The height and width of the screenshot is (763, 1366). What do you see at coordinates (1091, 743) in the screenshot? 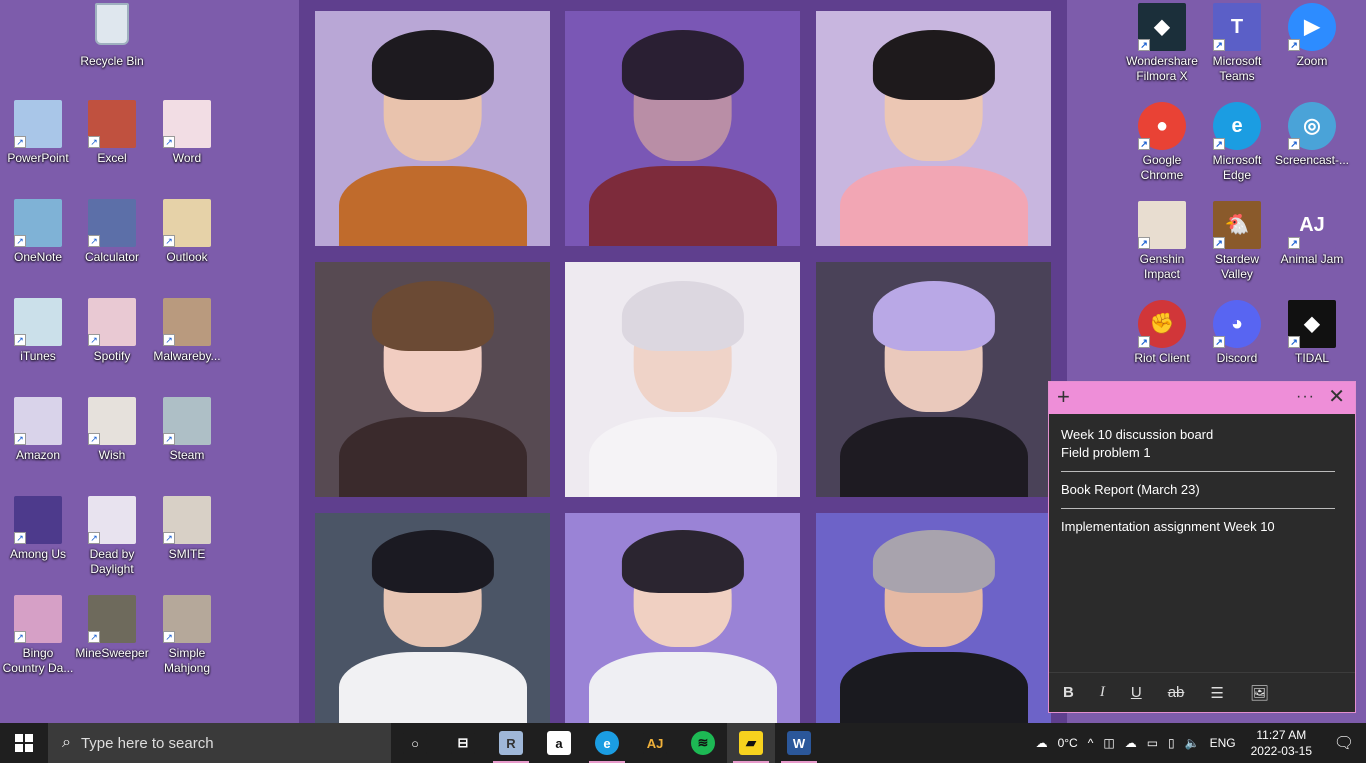
I see `show-hidden-icons-button: ^` at bounding box center [1091, 743].